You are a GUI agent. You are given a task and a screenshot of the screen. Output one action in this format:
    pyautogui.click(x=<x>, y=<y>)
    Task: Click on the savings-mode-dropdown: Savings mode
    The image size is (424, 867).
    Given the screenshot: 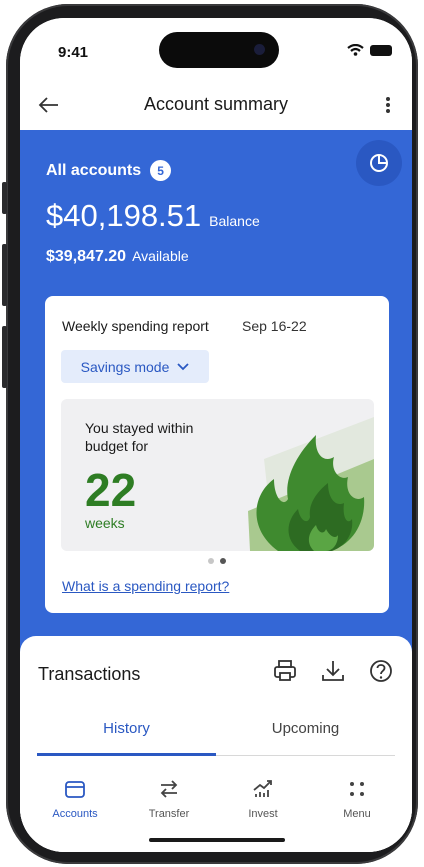 What is the action you would take?
    pyautogui.click(x=135, y=366)
    